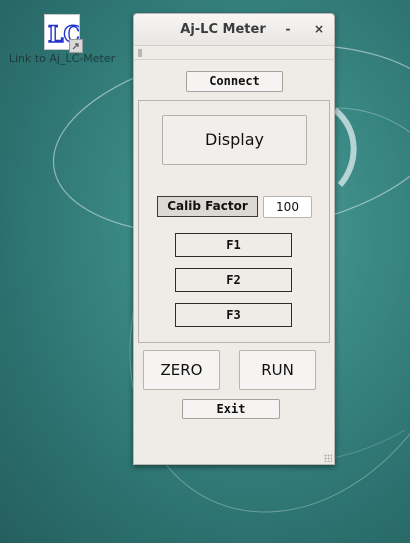 The height and width of the screenshot is (543, 410). What do you see at coordinates (277, 370) in the screenshot?
I see `run-button: RUN` at bounding box center [277, 370].